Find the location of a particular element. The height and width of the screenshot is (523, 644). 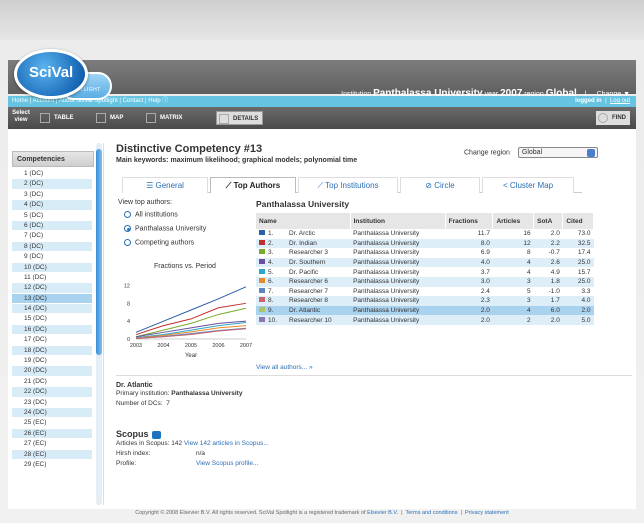

tab-general: ☰ General is located at coordinates (165, 185).